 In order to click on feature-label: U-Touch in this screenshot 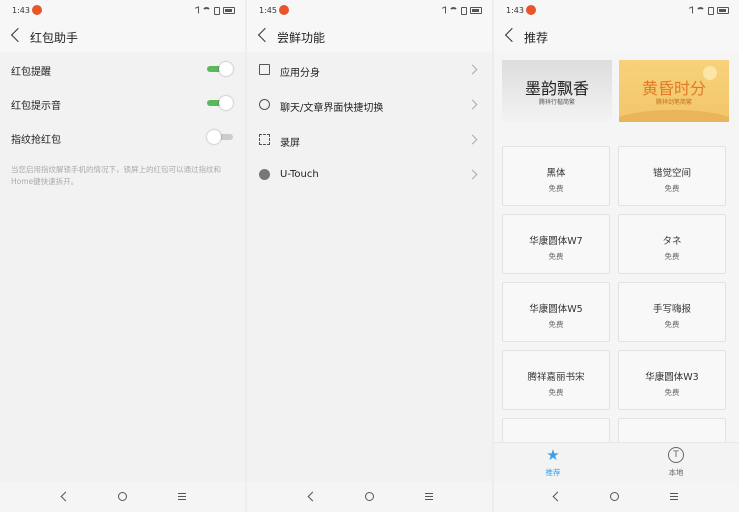, I will do `click(299, 174)`.